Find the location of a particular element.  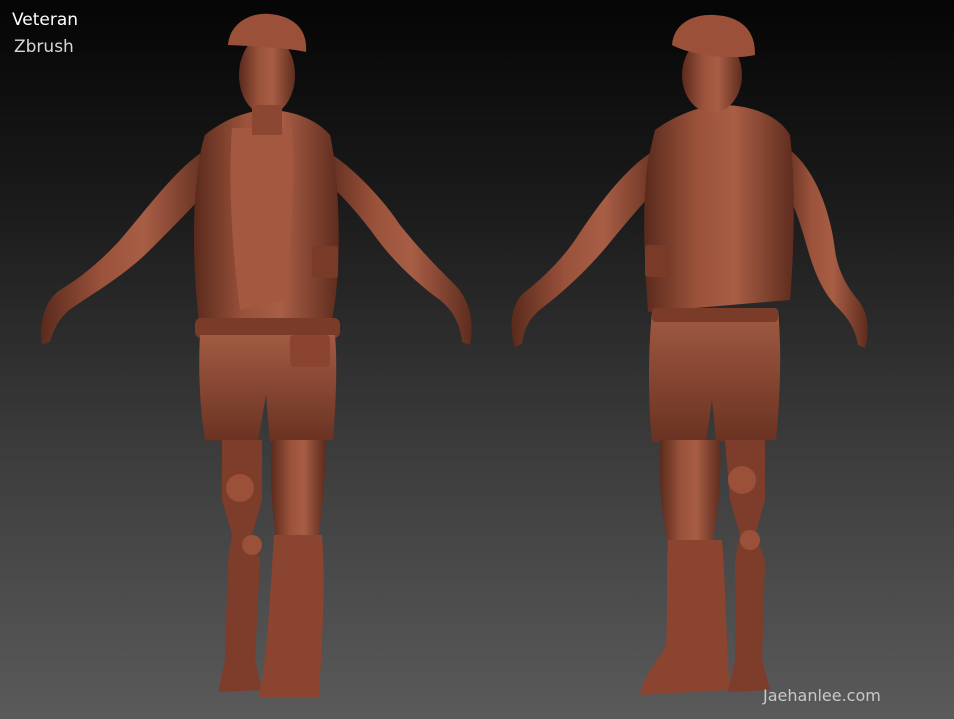

back-belt is located at coordinates (715, 315).